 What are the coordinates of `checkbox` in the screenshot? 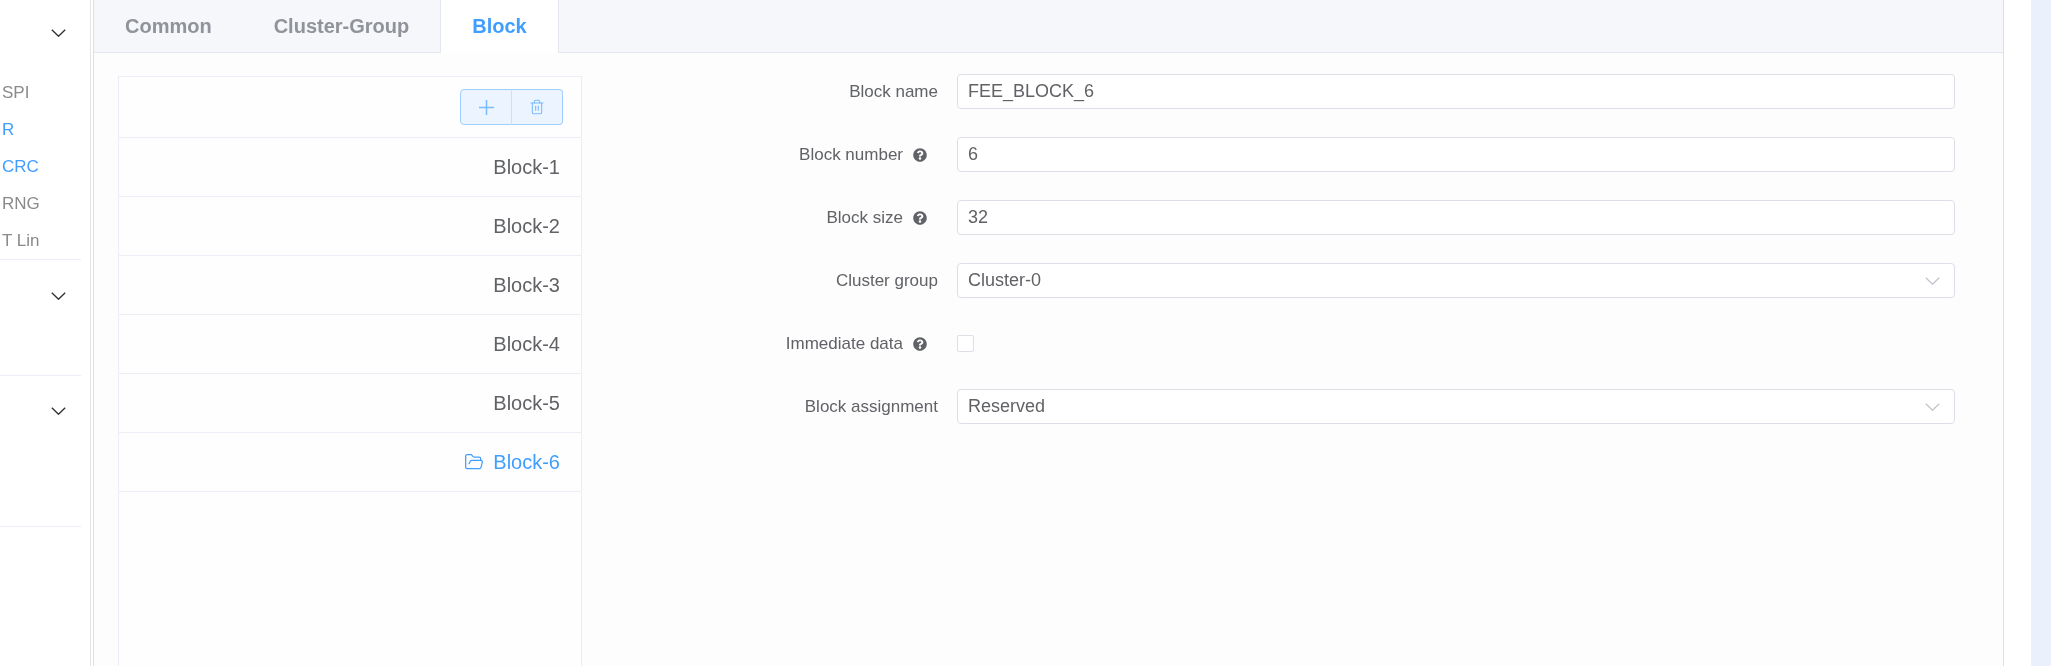 It's located at (965, 343).